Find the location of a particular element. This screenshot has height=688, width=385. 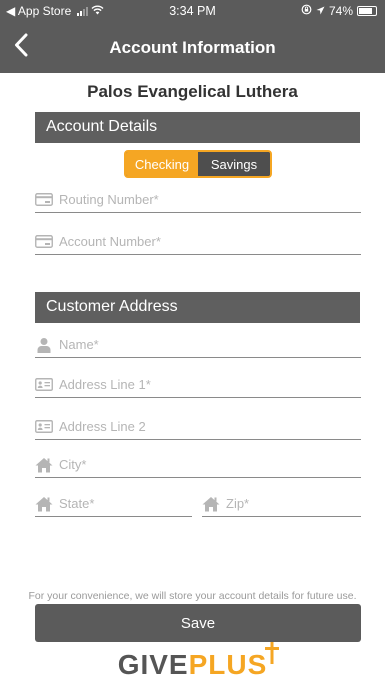

save-button: Save is located at coordinates (198, 623).